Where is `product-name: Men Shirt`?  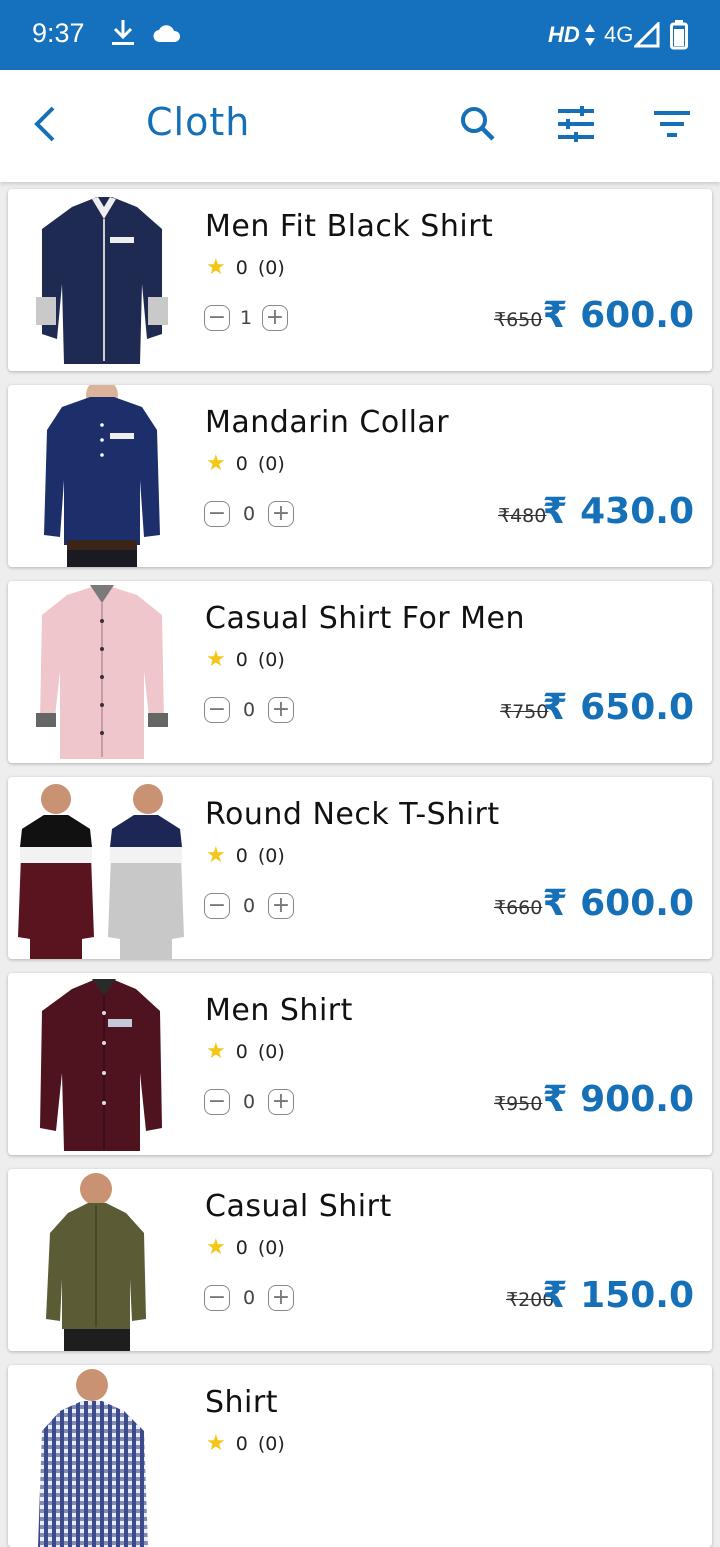
product-name: Men Shirt is located at coordinates (279, 1010).